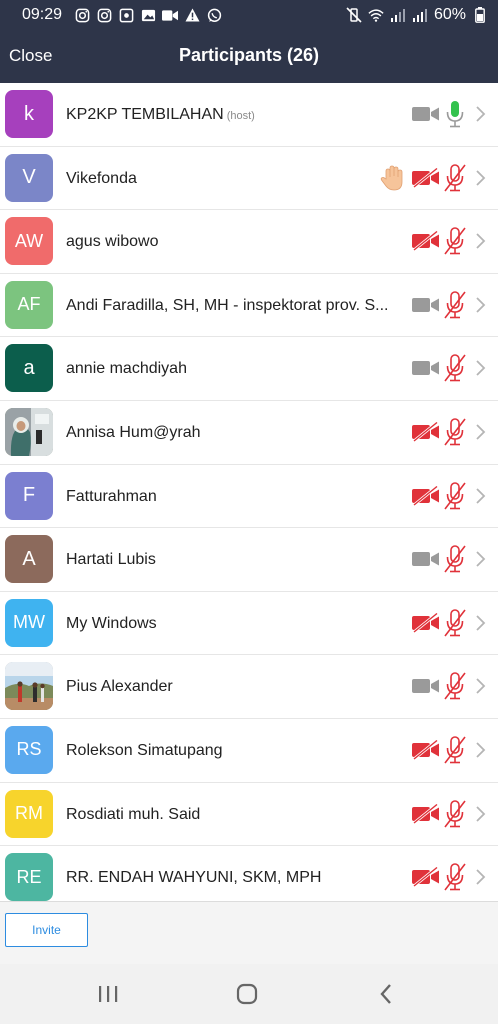 The width and height of the screenshot is (498, 1024). Describe the element at coordinates (29, 813) in the screenshot. I see `avatar-initials: RM` at that location.